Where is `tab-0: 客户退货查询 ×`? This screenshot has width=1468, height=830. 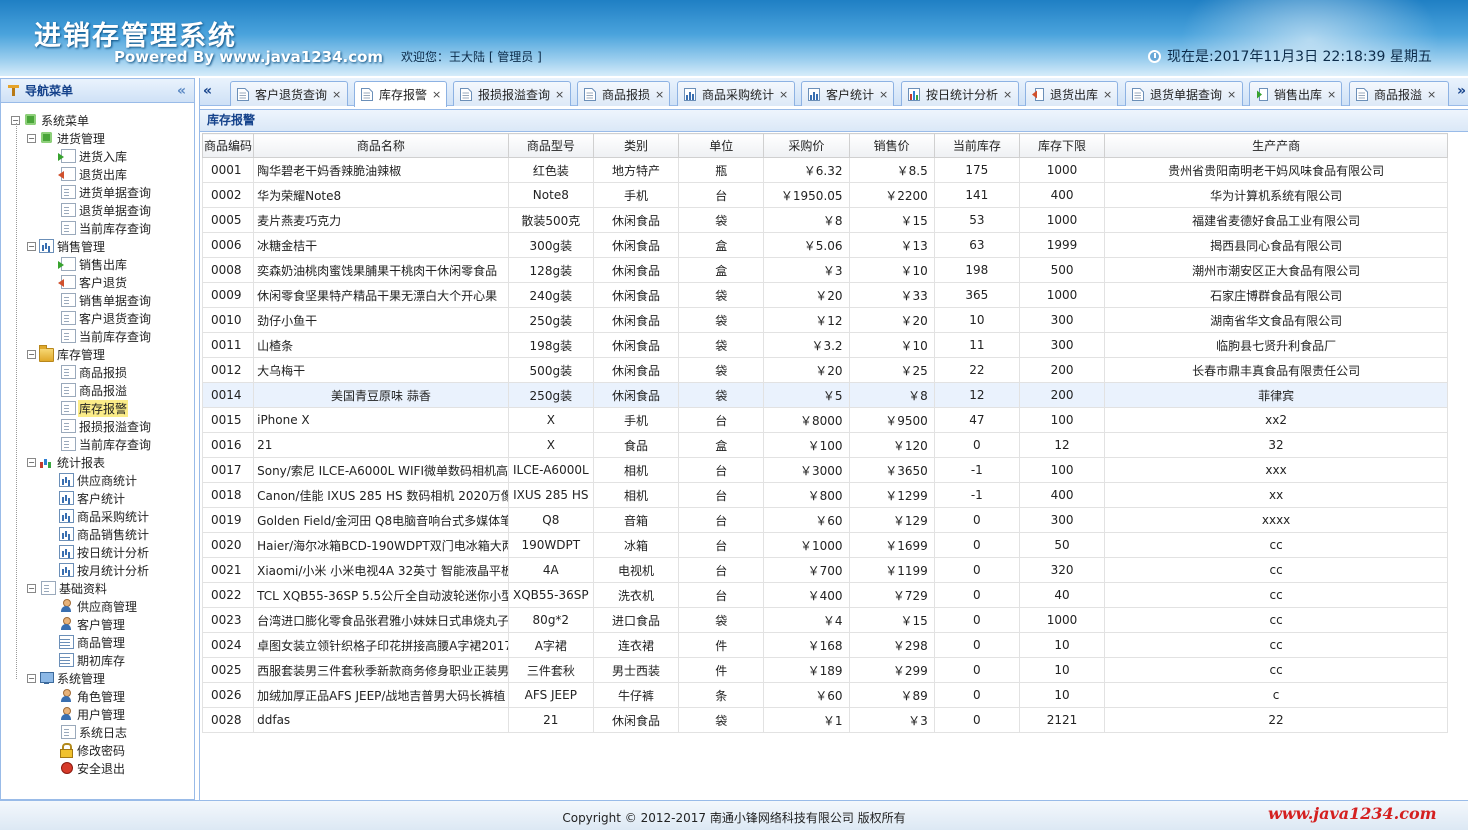 tab-0: 客户退货查询 × is located at coordinates (289, 93).